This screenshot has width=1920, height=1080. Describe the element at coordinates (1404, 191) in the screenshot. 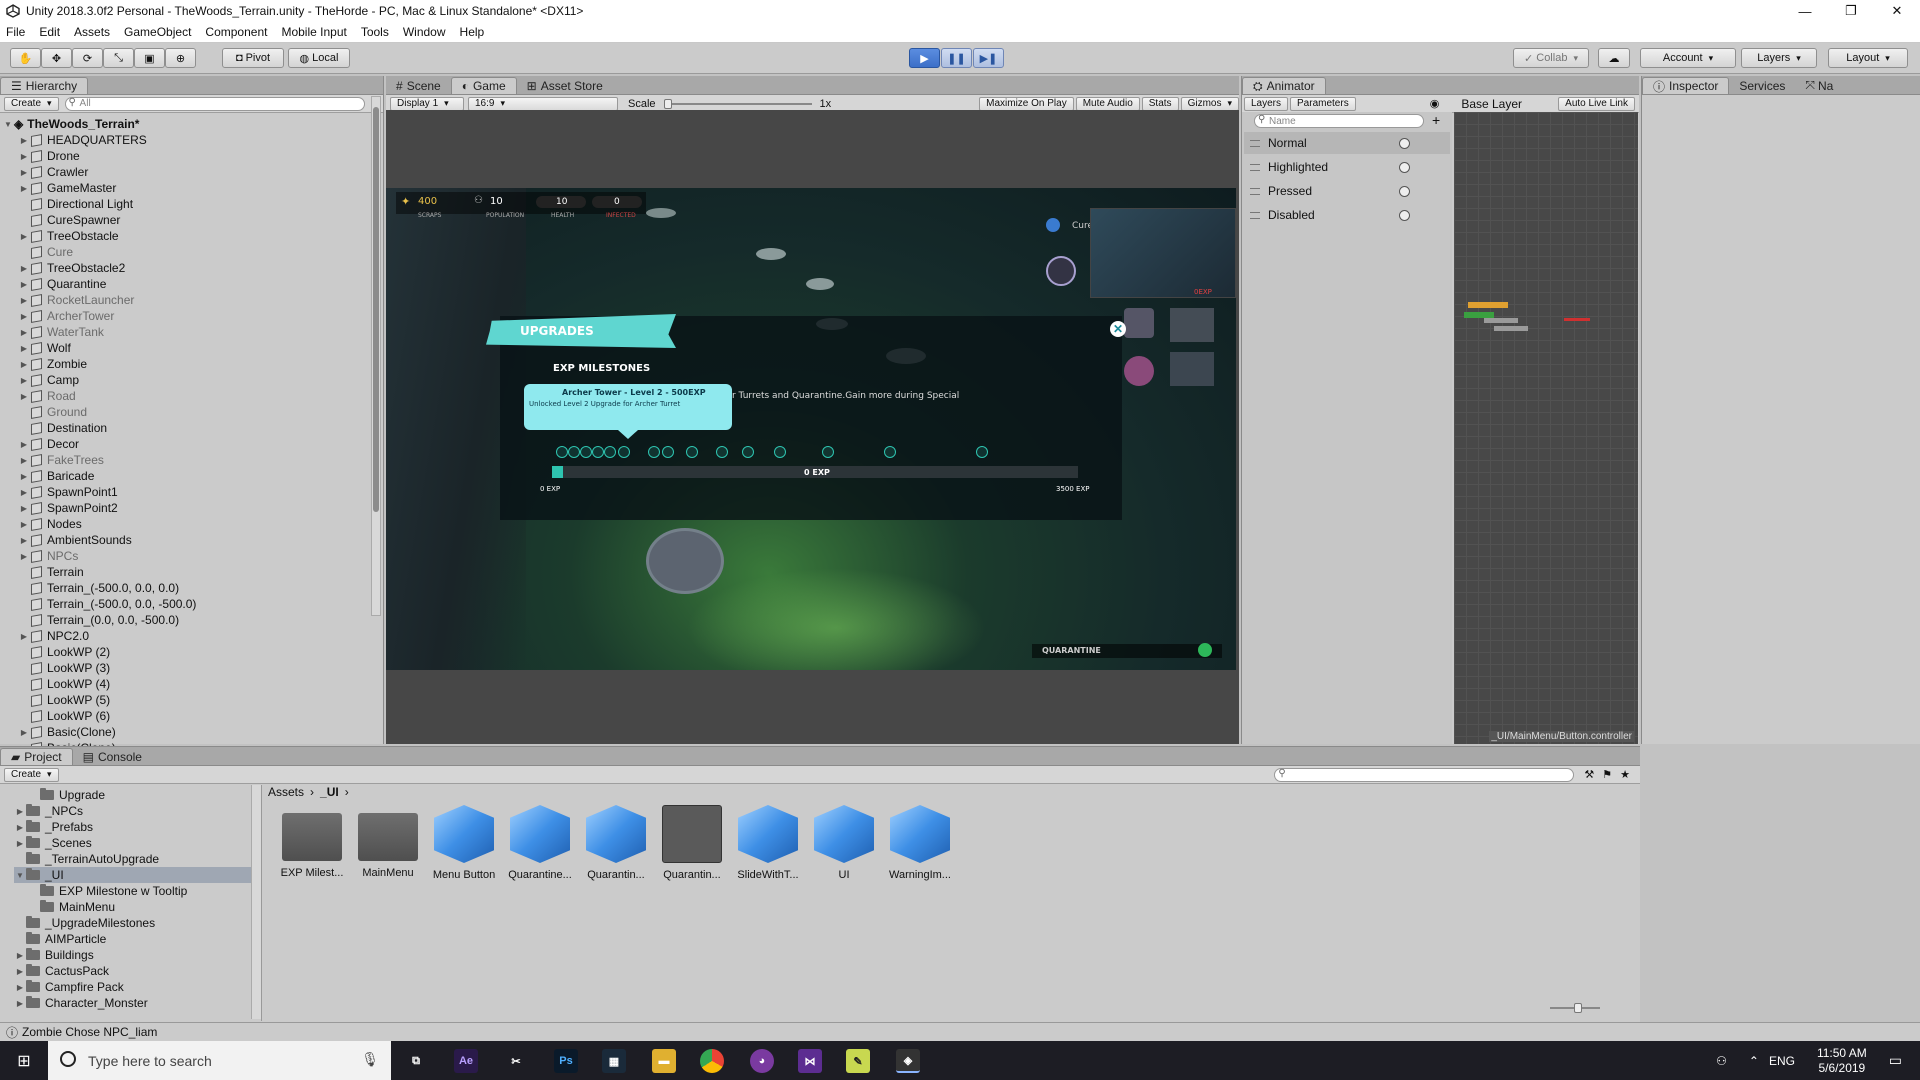

I see `state-radio` at that location.